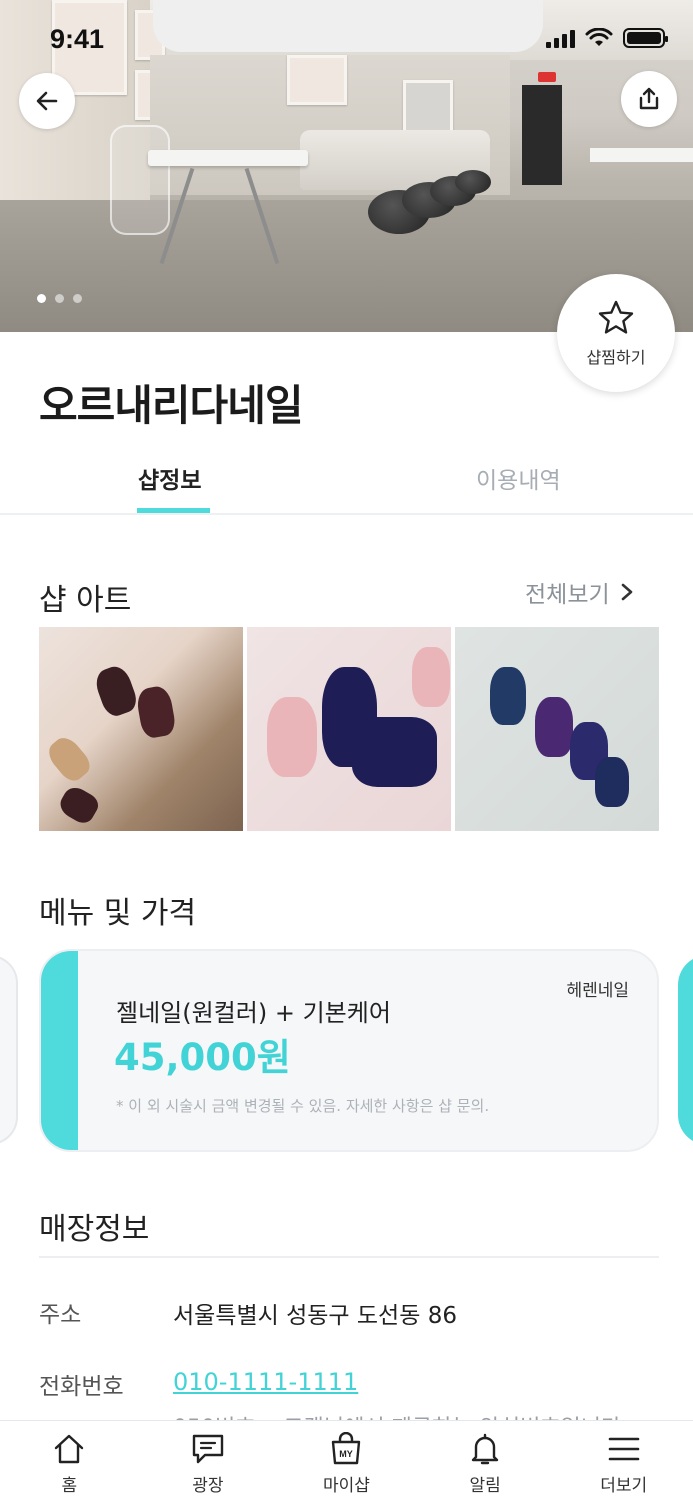  I want to click on menu-section-title: 메뉴 및 가격, so click(118, 913).